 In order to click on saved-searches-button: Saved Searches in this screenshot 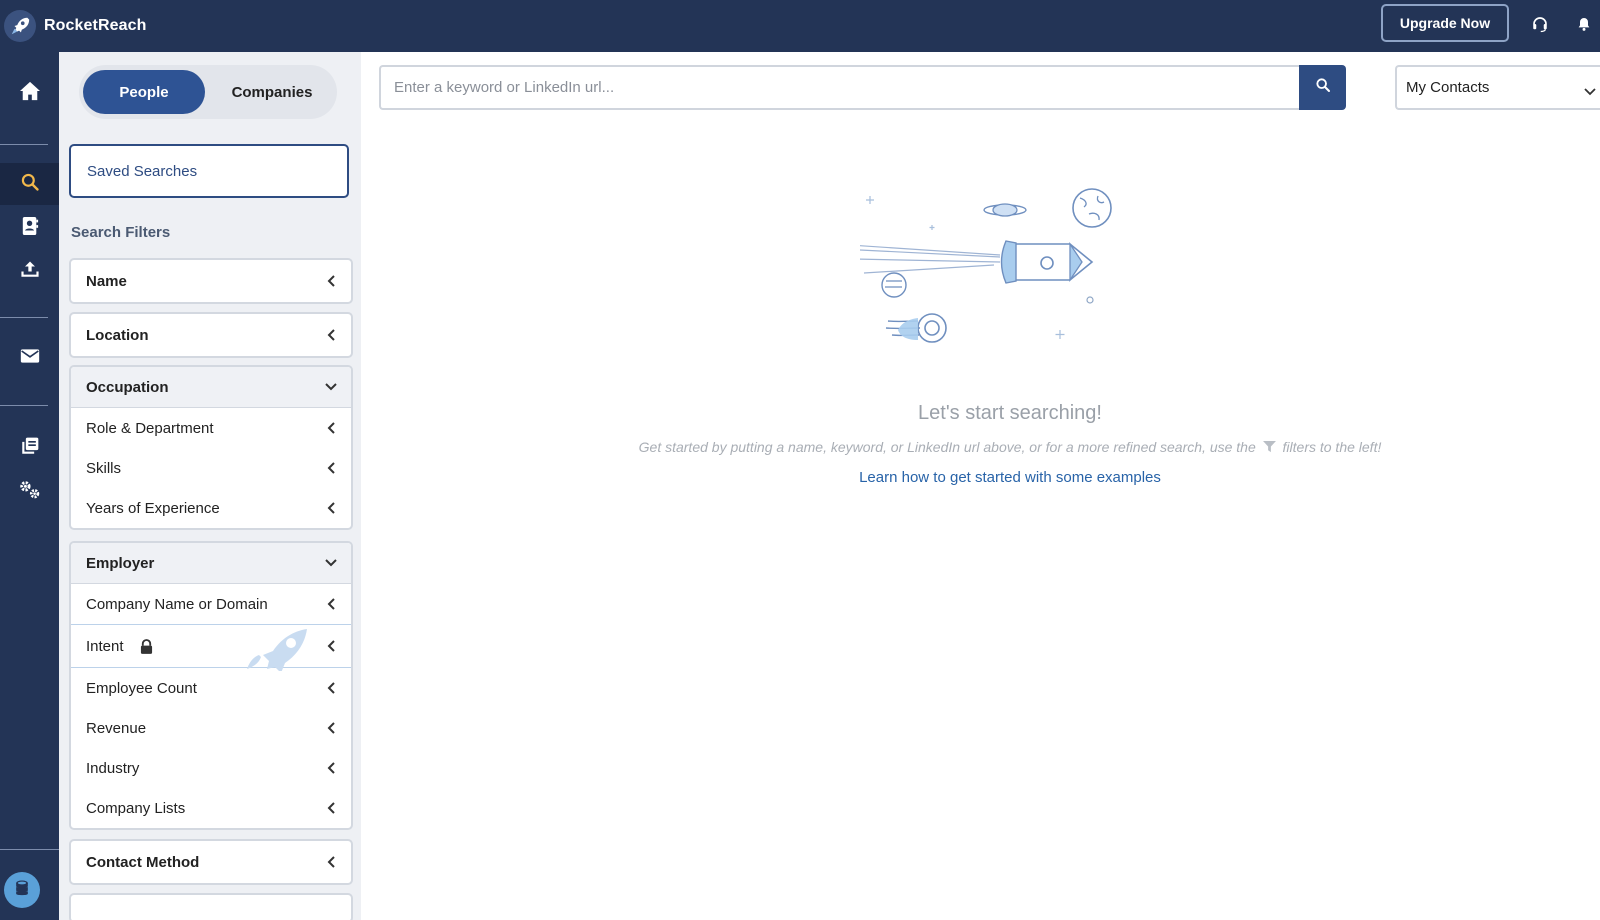, I will do `click(209, 171)`.